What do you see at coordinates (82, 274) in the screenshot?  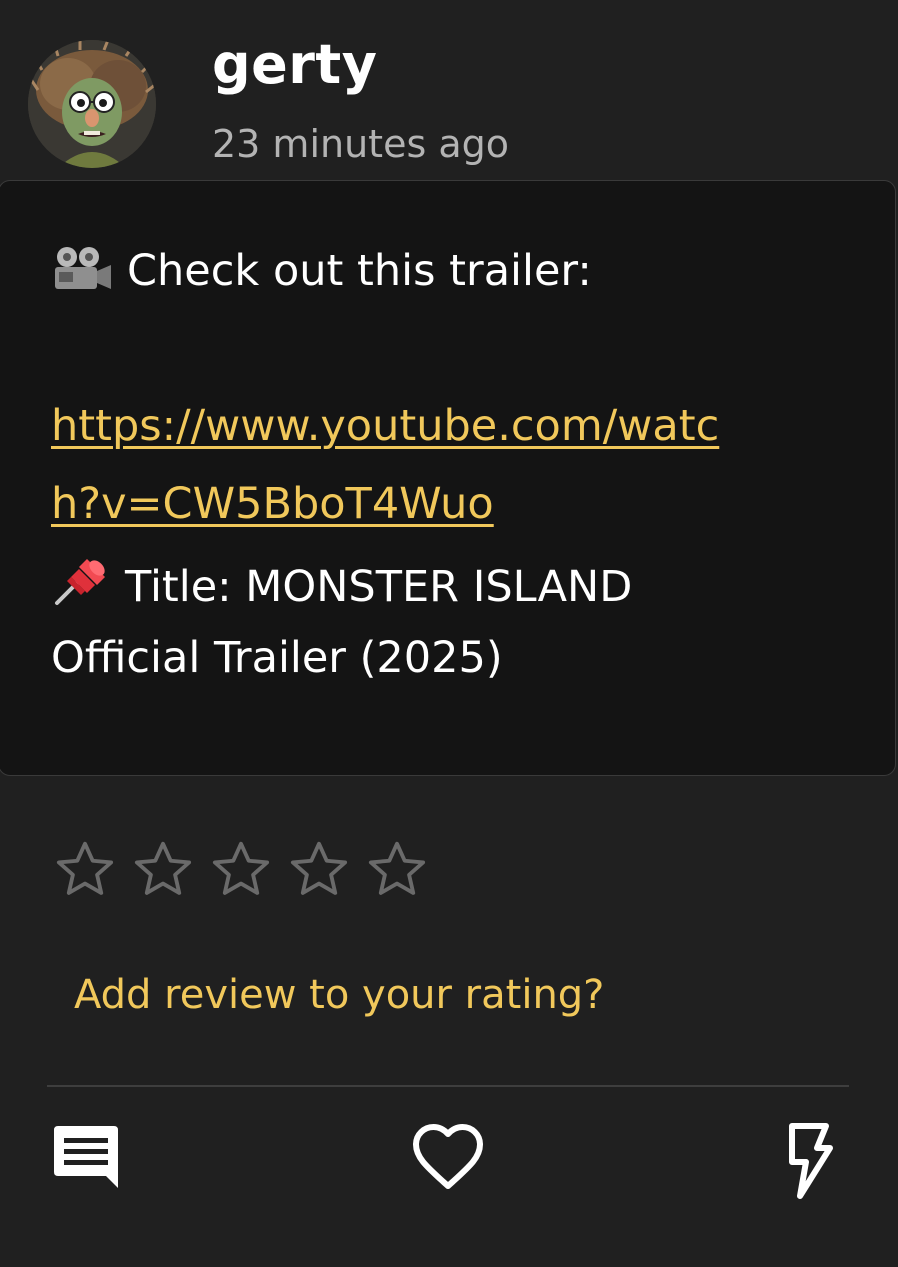 I see `movie-camera-icon` at bounding box center [82, 274].